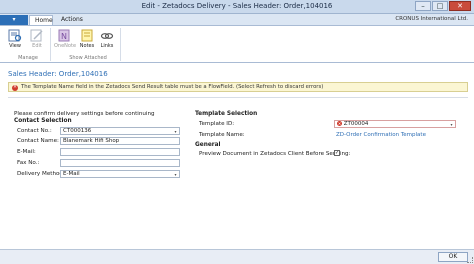 This screenshot has height=264, width=474. Describe the element at coordinates (71, 20) in the screenshot. I see `tab-actions: Actions` at that location.